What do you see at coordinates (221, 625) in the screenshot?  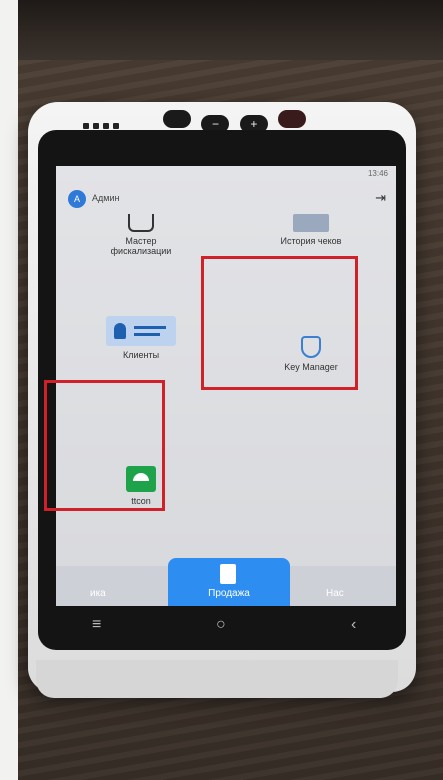 I see `home-icon: ○` at bounding box center [221, 625].